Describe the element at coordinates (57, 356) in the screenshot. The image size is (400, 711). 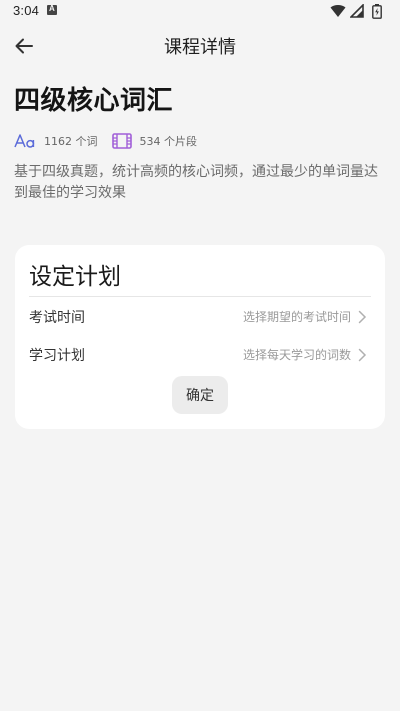
I see `study-plan-label: 学习计划` at that location.